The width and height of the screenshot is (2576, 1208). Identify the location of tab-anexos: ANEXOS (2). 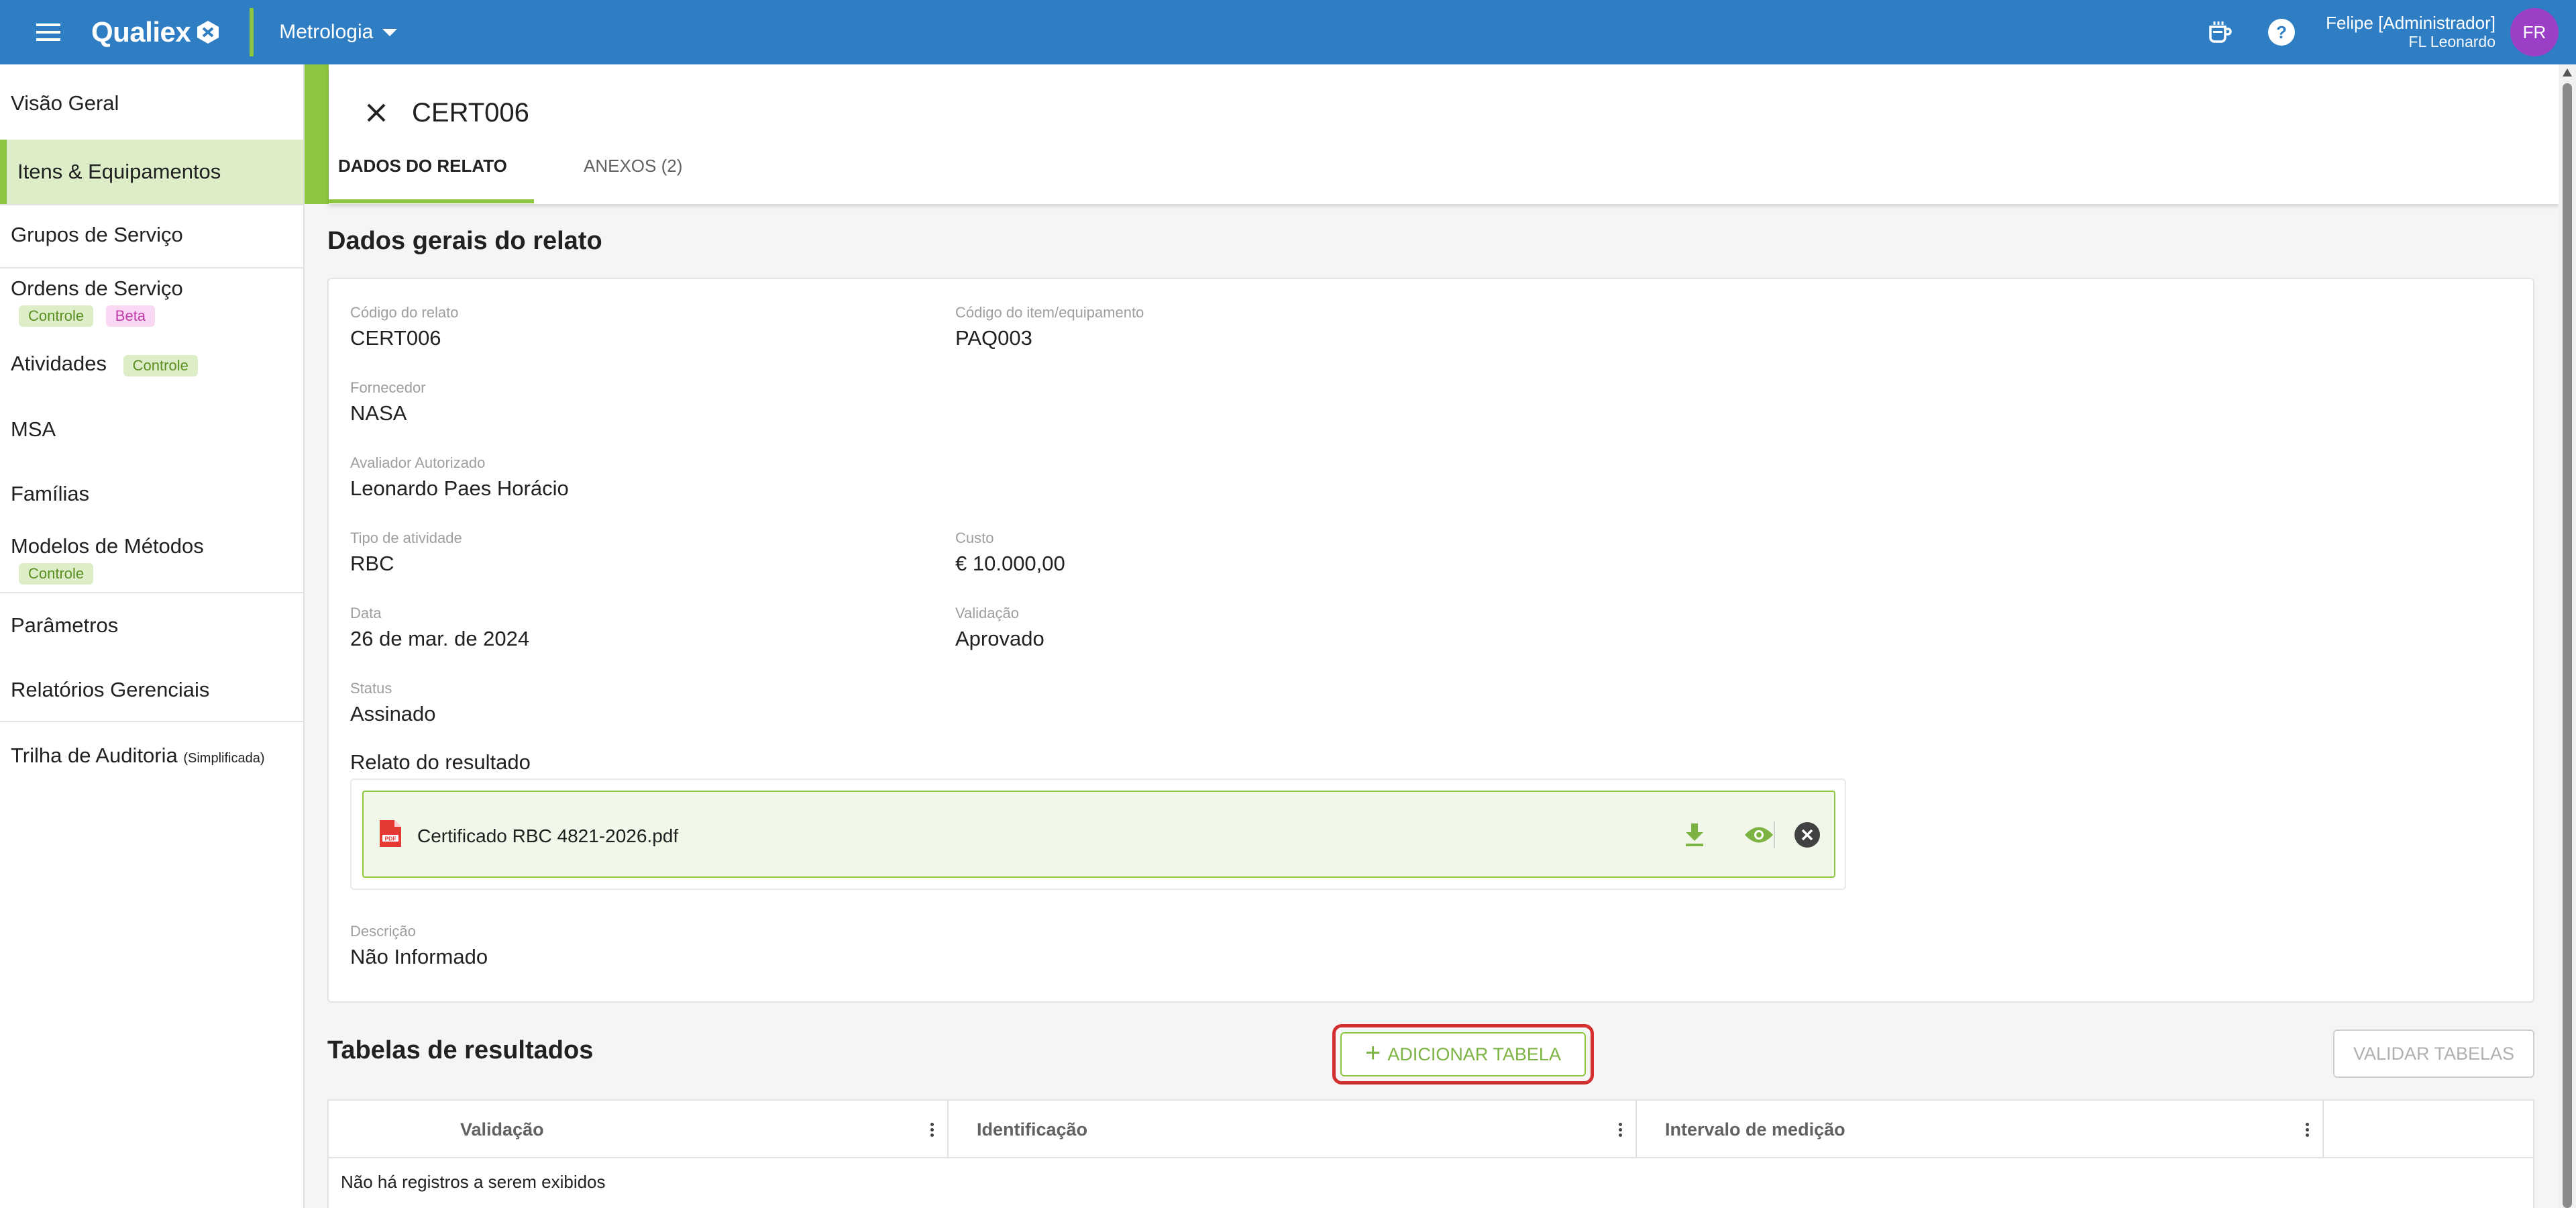
(633, 166).